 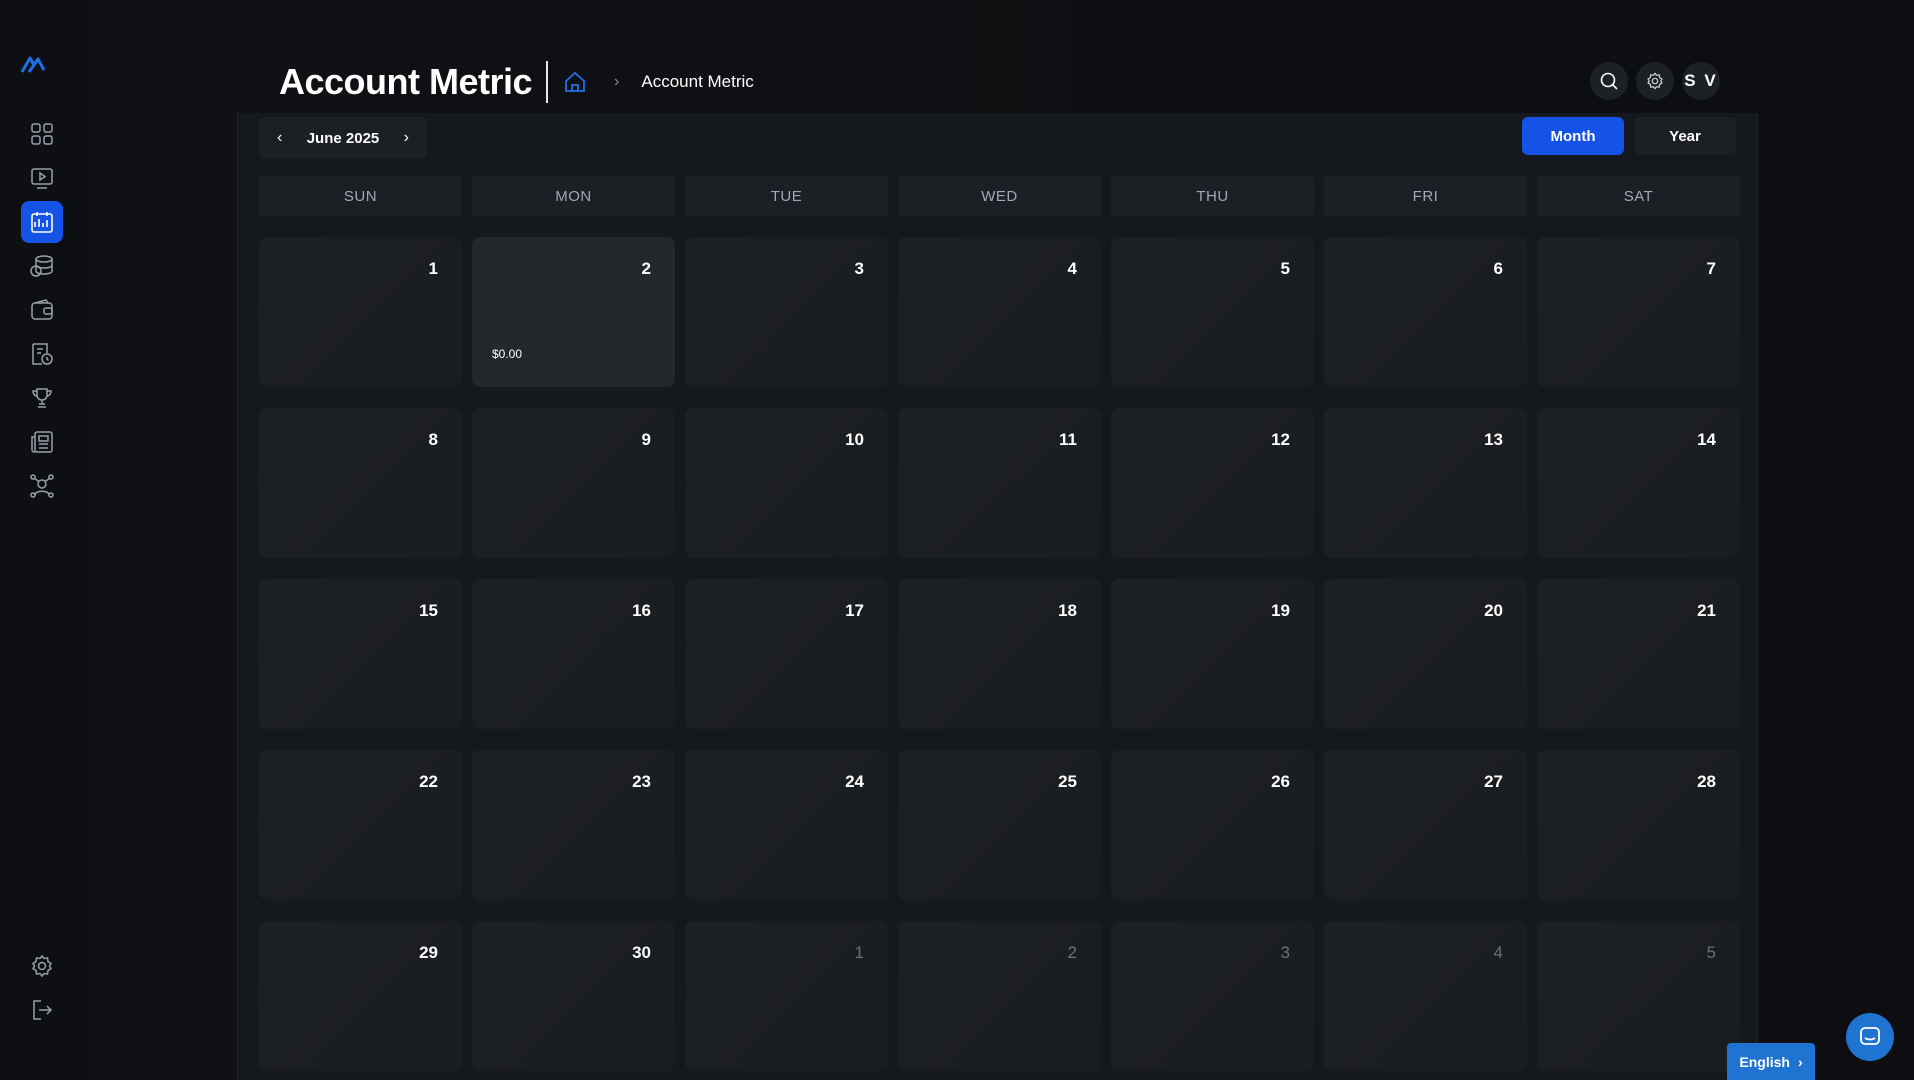 I want to click on sidebar-item-coins, so click(x=42, y=266).